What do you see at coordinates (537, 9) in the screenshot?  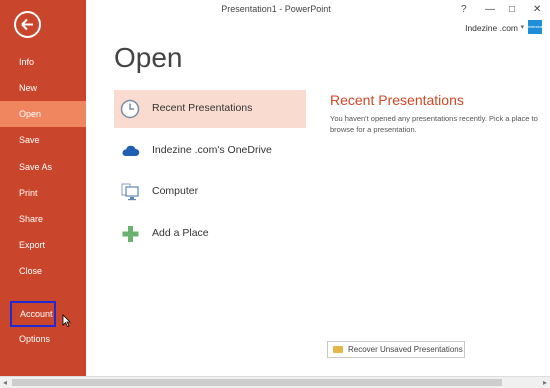 I see `close-window-button: ✕` at bounding box center [537, 9].